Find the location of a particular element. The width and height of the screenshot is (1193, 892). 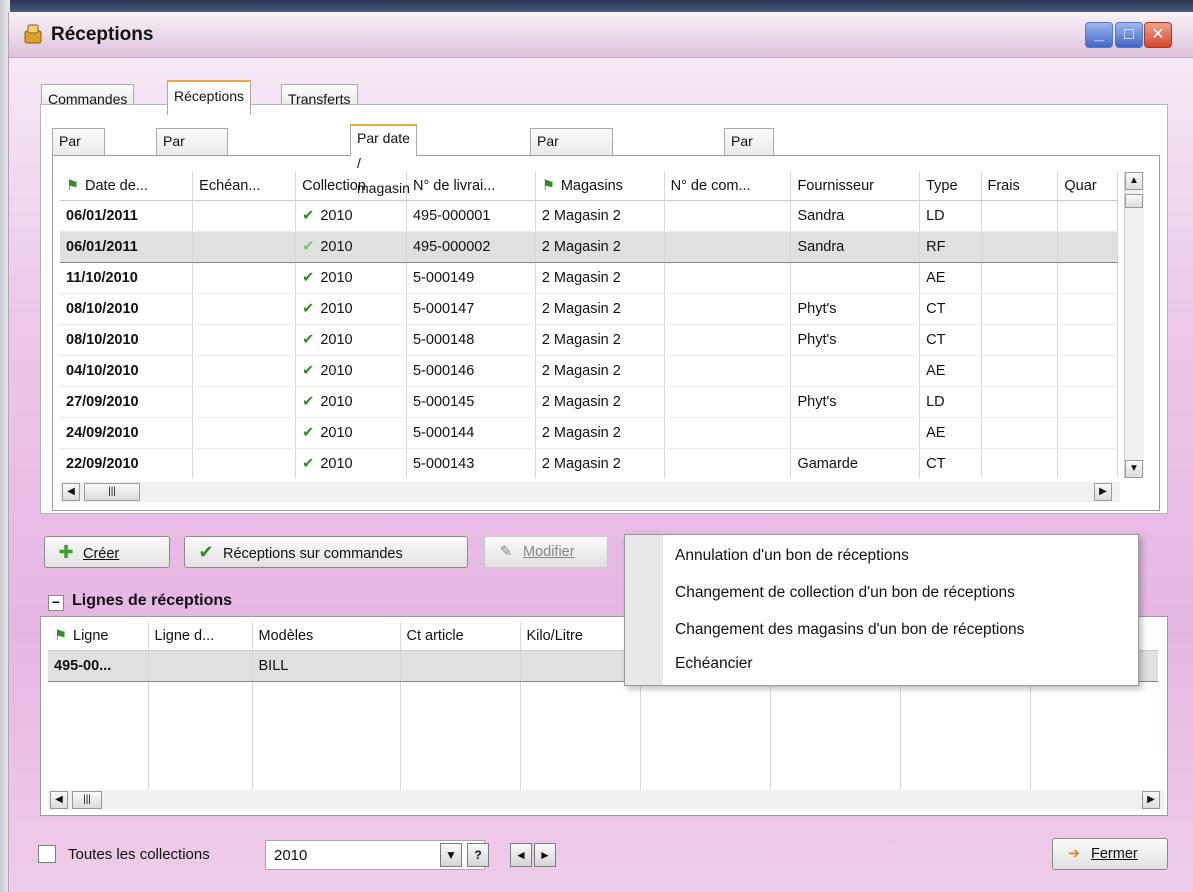

tab-par-collection: Par collection / n° BL is located at coordinates (192, 163).